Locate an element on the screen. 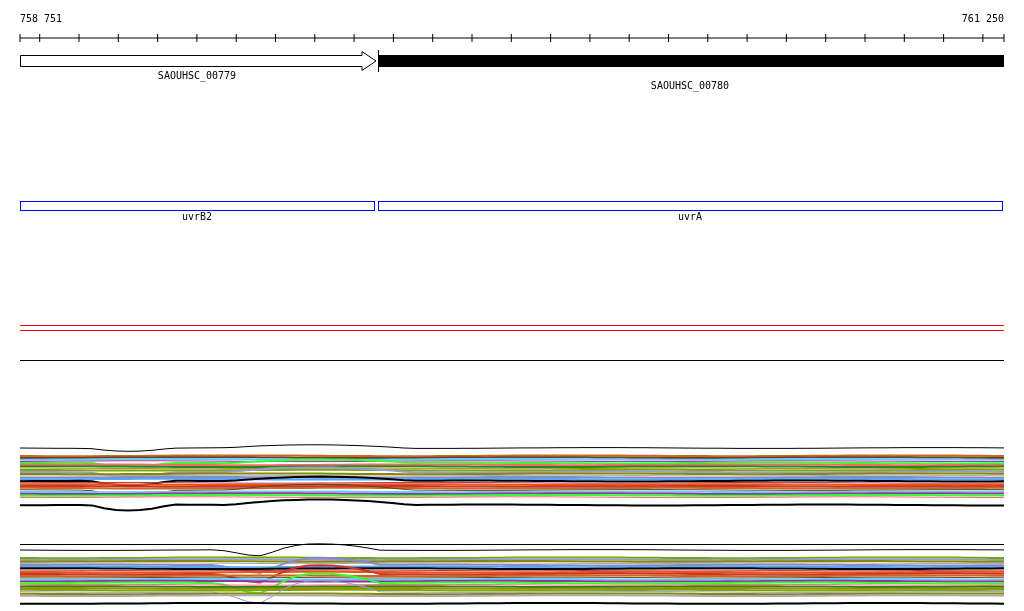  gene-label: SAOUHSC_00780 is located at coordinates (690, 85).